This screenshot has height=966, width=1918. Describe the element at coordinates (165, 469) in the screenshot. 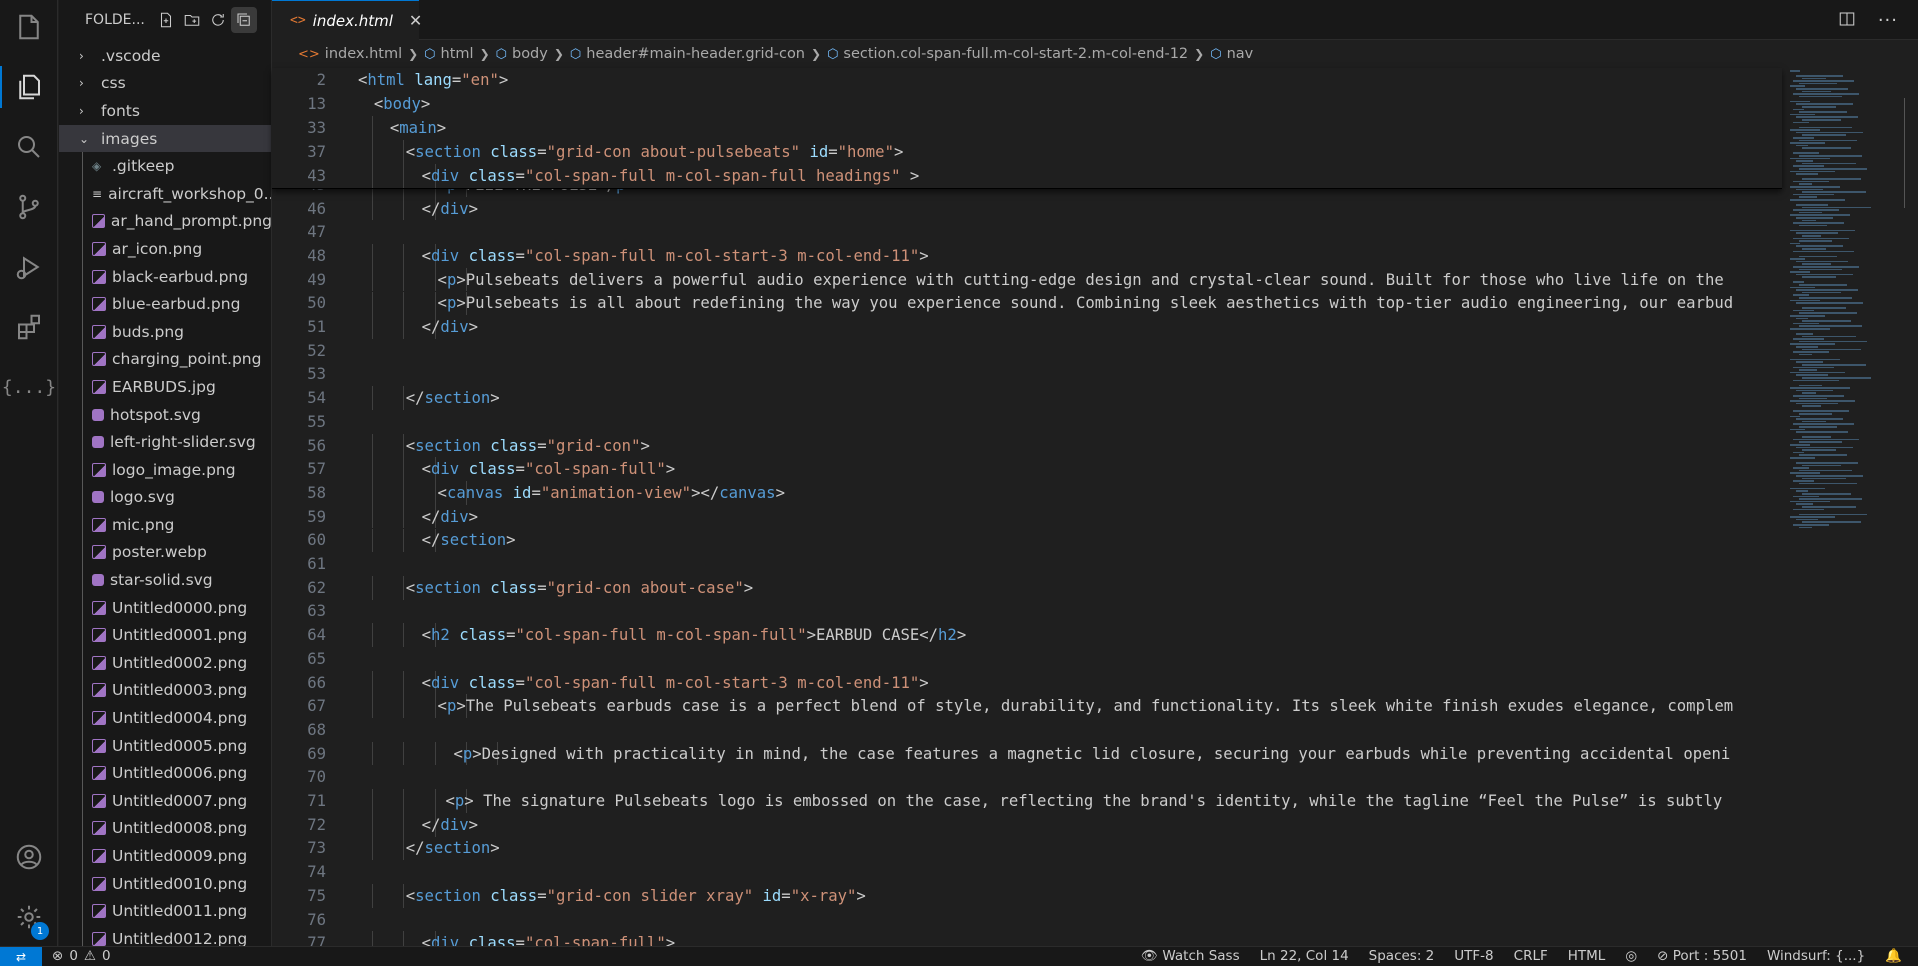

I see `file-item: logo_image.png` at that location.